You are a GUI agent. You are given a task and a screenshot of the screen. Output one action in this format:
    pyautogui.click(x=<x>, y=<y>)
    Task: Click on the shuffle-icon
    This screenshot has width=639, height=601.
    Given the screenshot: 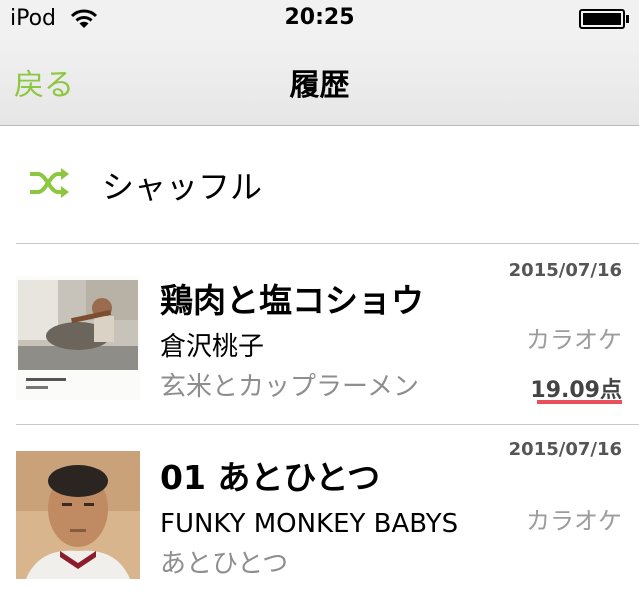 What is the action you would take?
    pyautogui.click(x=49, y=183)
    